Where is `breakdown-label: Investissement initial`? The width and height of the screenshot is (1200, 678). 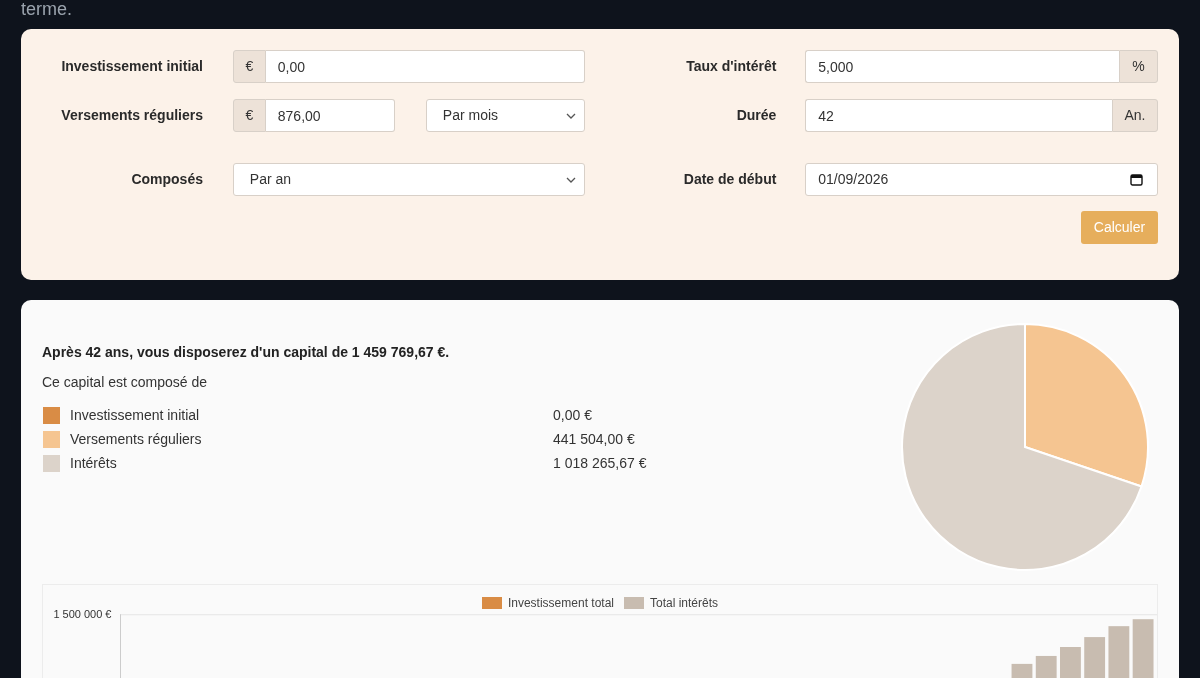
breakdown-label: Investissement initial is located at coordinates (135, 415).